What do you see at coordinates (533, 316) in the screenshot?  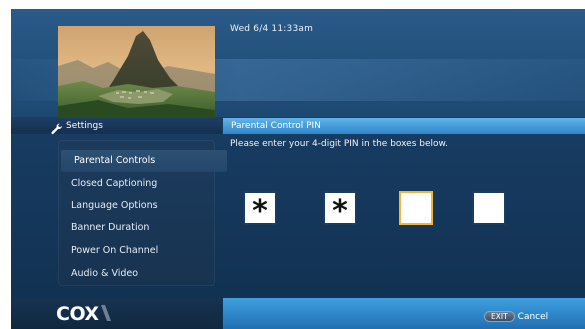 I see `cancel-label: Cancel` at bounding box center [533, 316].